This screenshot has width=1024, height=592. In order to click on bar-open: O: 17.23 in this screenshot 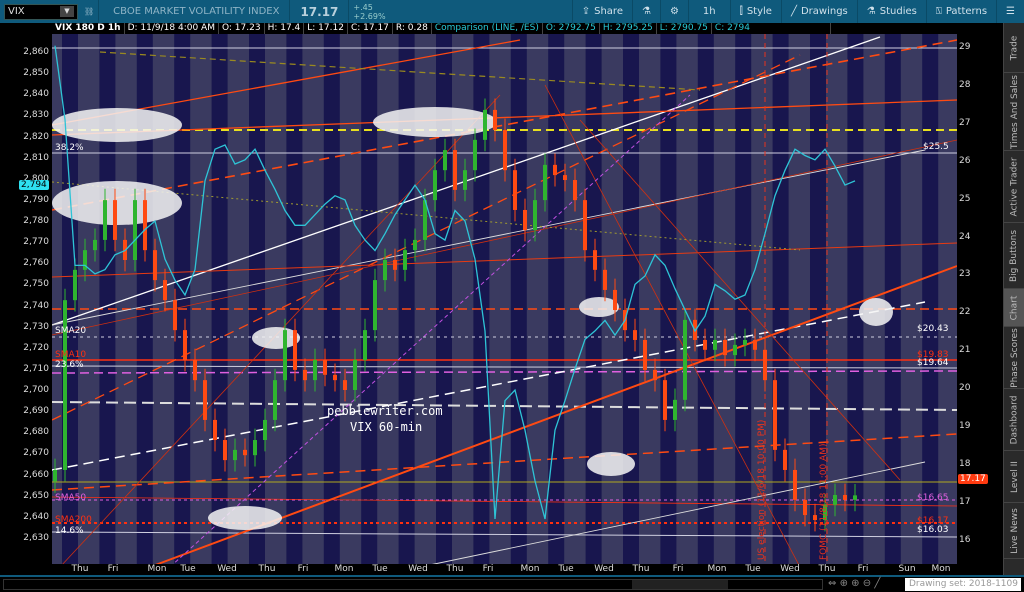, I will do `click(242, 28)`.